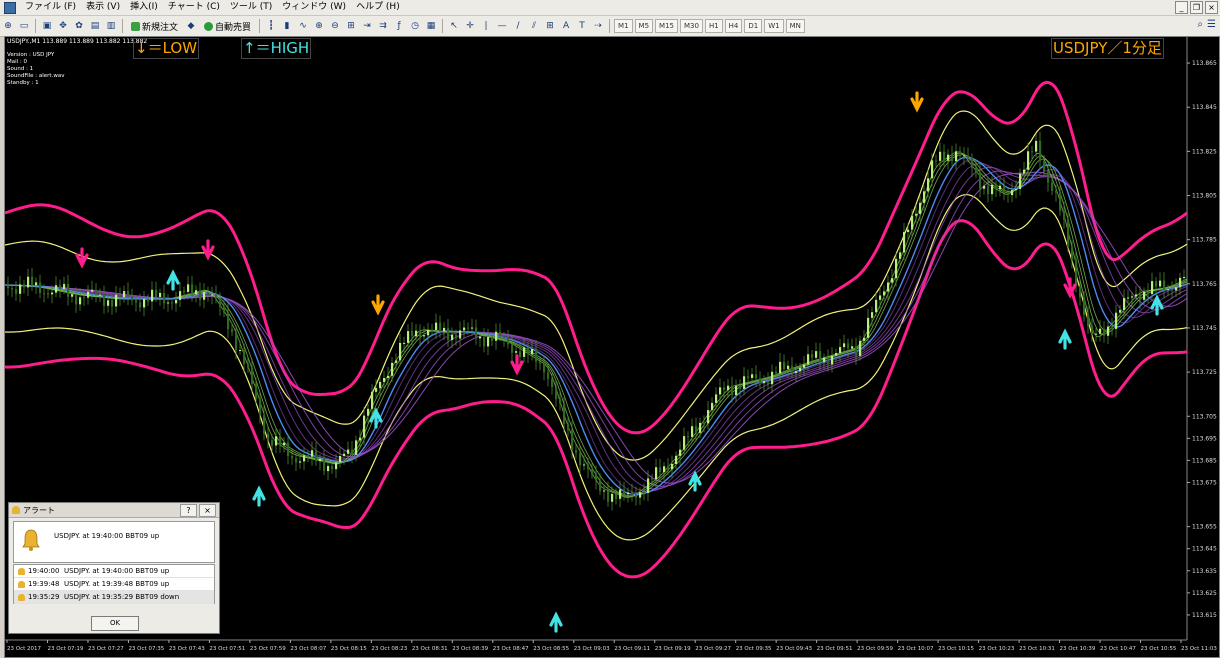  What do you see at coordinates (335, 26) in the screenshot?
I see `zoom-out-icon: ⊖` at bounding box center [335, 26].